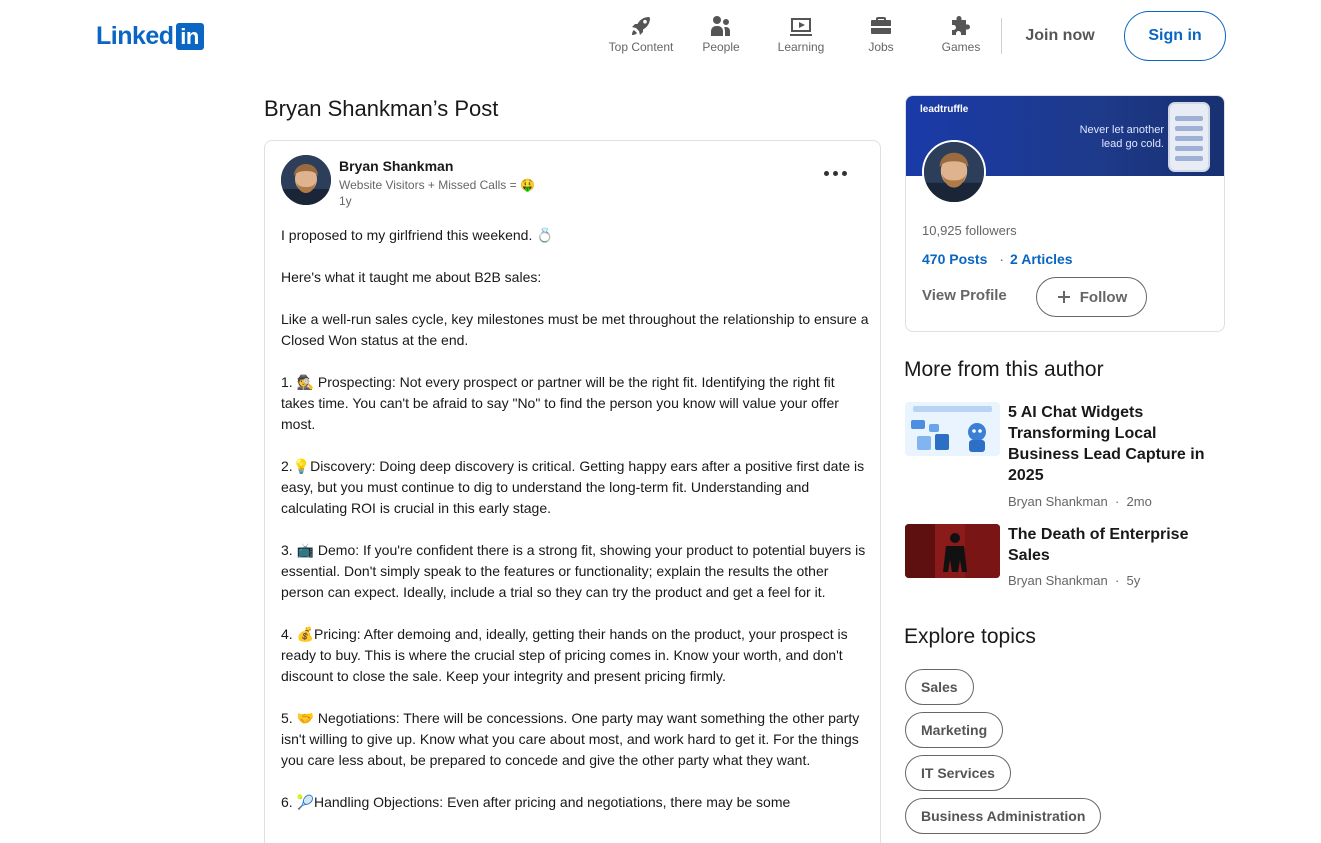  Describe the element at coordinates (801, 27) in the screenshot. I see `learning-icon` at that location.